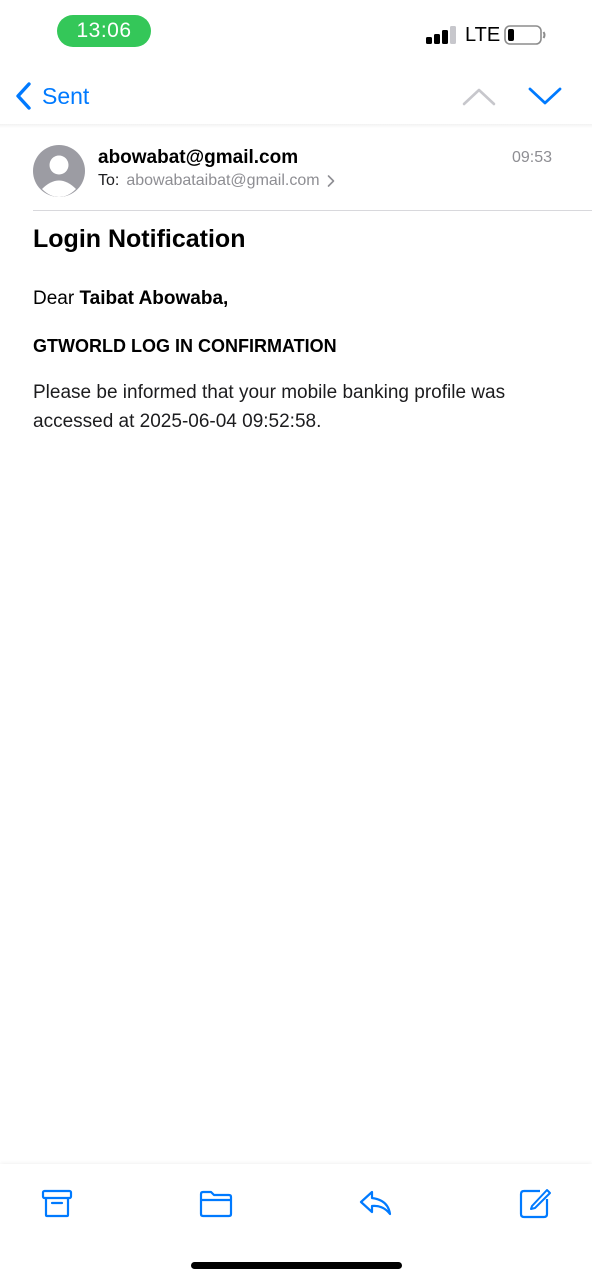 The width and height of the screenshot is (592, 1280). What do you see at coordinates (23, 96) in the screenshot?
I see `chevron-left-icon` at bounding box center [23, 96].